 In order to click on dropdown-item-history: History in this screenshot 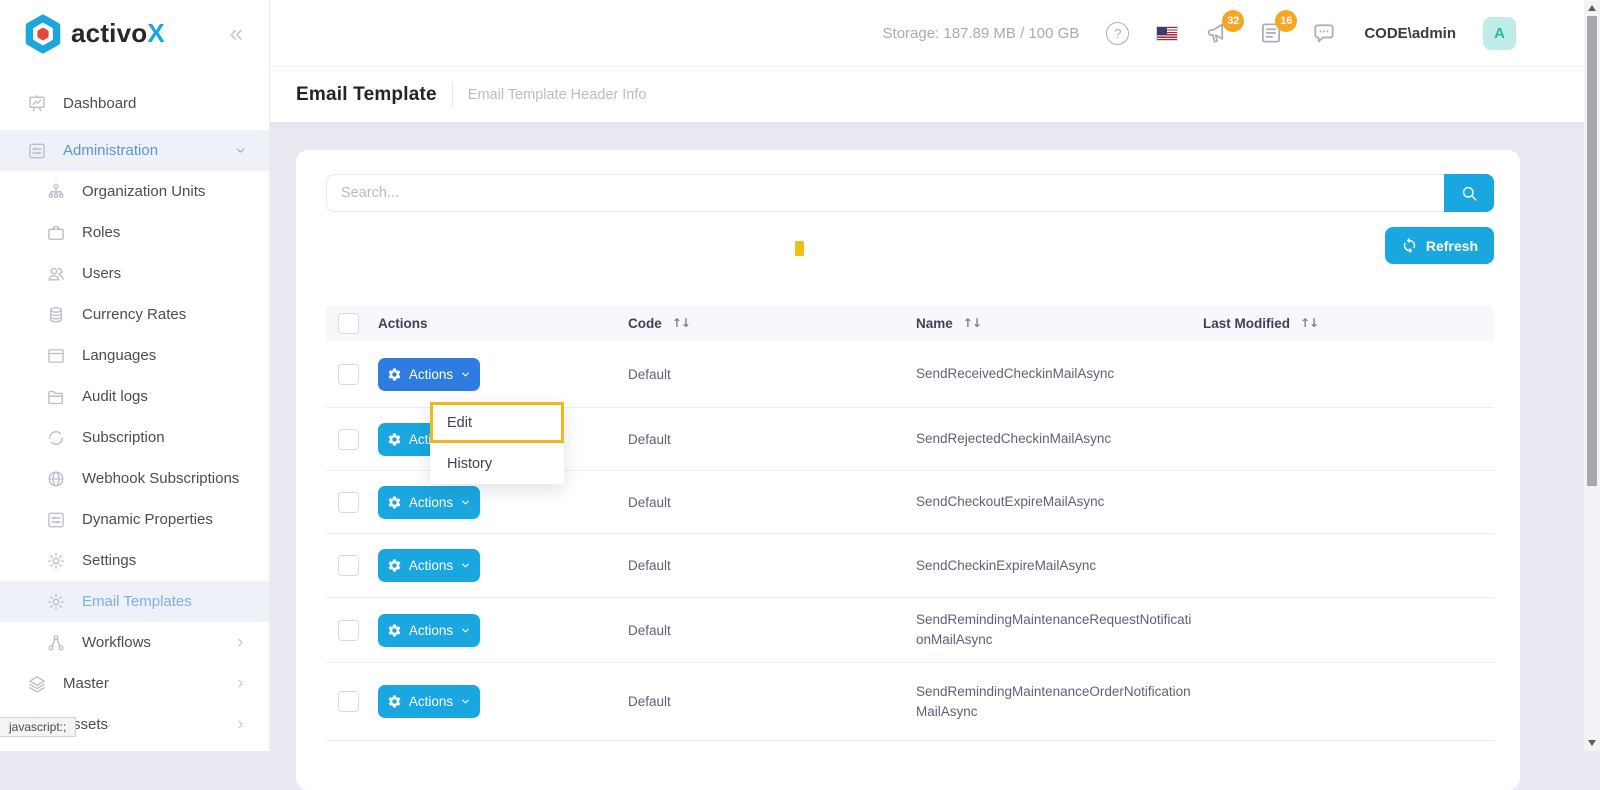, I will do `click(497, 463)`.